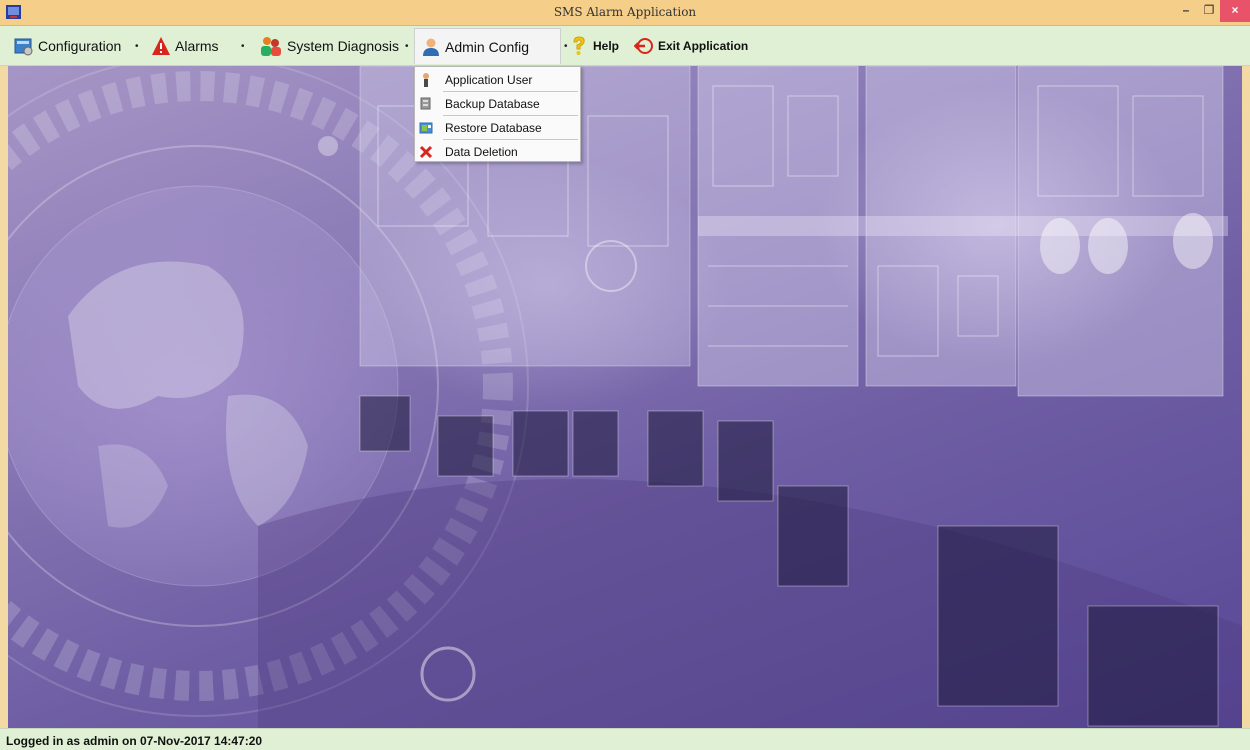  What do you see at coordinates (492, 103) in the screenshot?
I see `menu-backup-database-label: Backup Database` at bounding box center [492, 103].